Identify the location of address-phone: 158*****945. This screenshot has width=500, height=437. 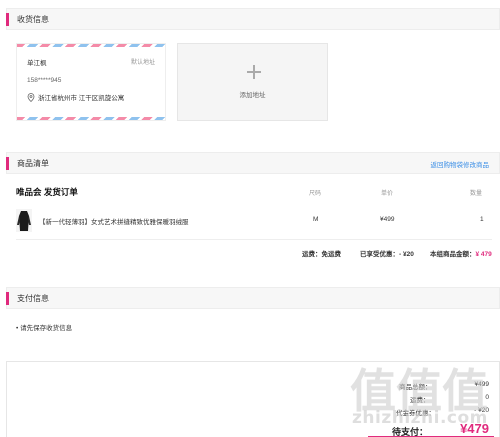
(44, 80).